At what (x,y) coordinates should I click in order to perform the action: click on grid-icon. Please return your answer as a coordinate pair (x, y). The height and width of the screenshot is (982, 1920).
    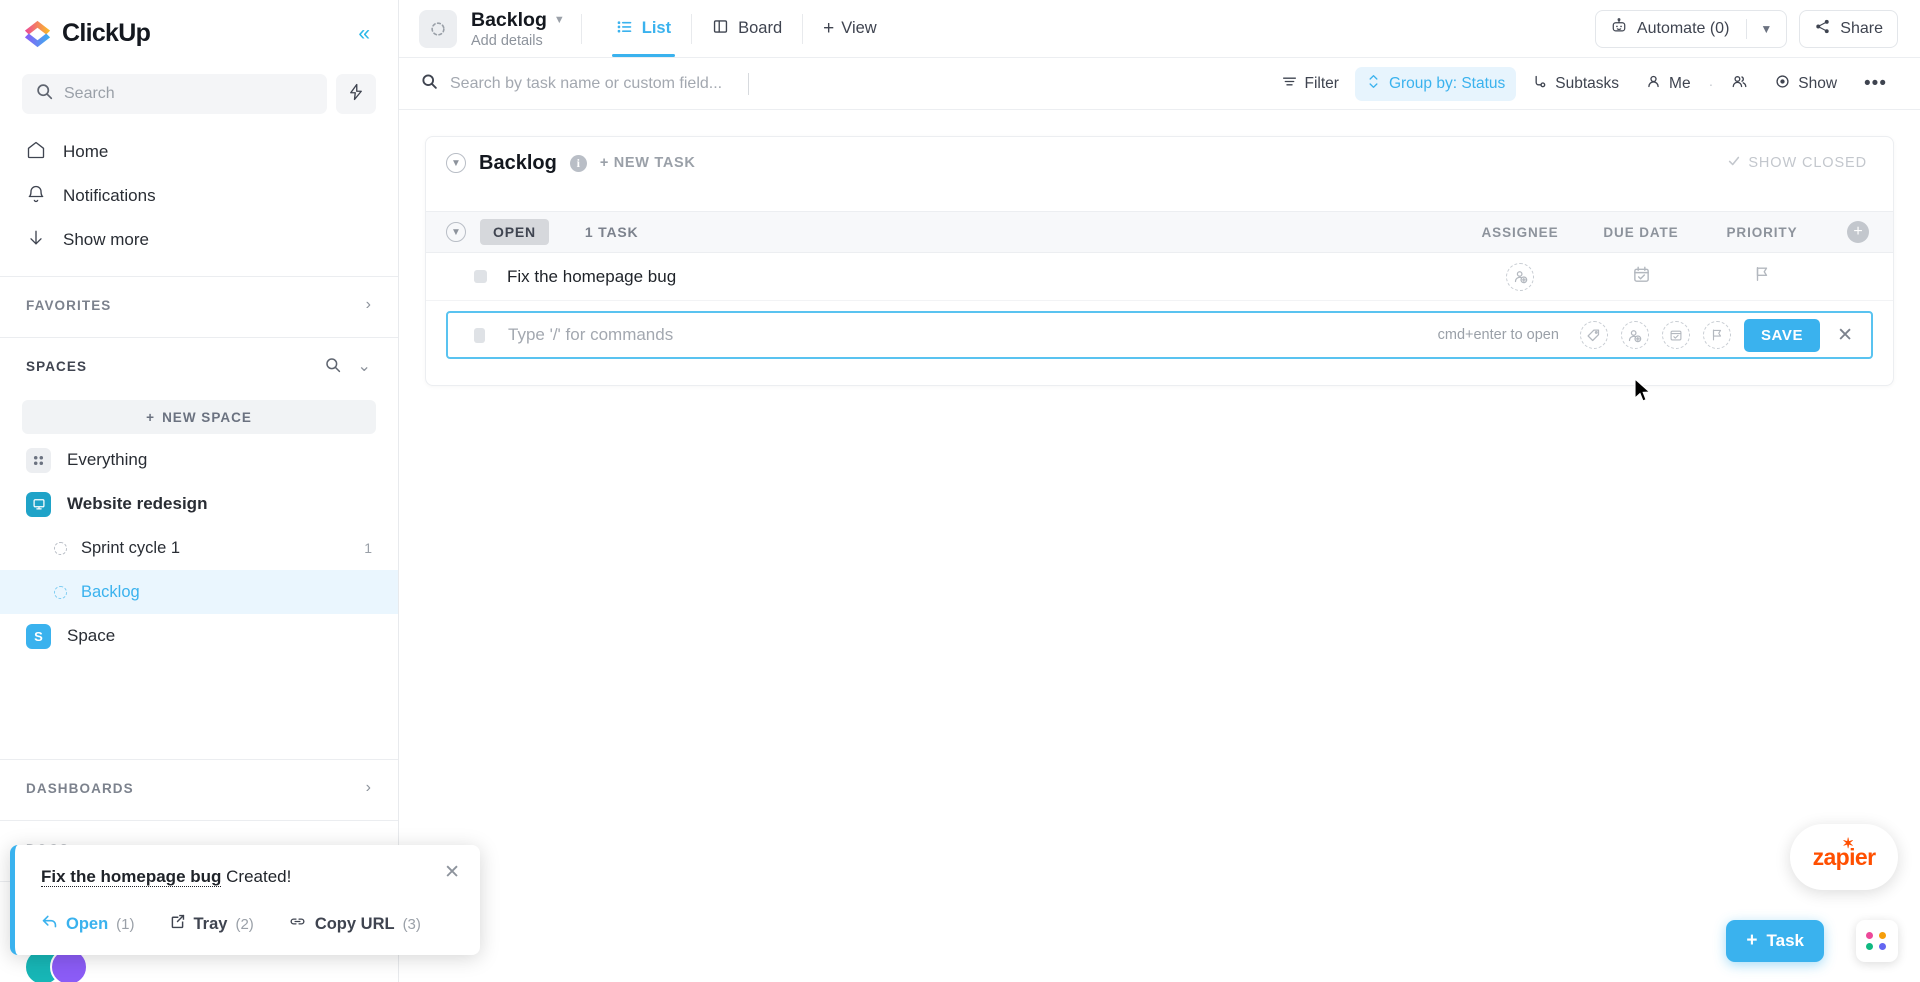
    Looking at the image, I should click on (38, 460).